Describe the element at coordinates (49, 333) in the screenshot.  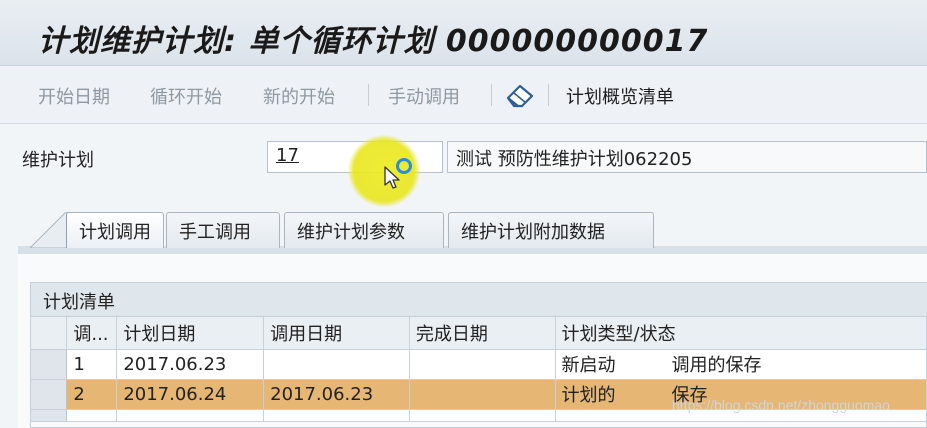
I see `row-selector-header` at that location.